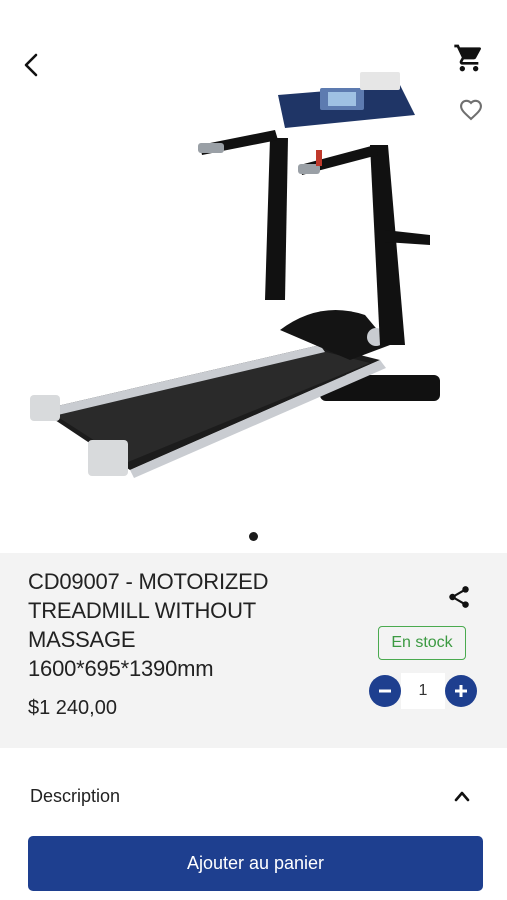 The width and height of the screenshot is (507, 900). I want to click on quantity-value: 1, so click(423, 691).